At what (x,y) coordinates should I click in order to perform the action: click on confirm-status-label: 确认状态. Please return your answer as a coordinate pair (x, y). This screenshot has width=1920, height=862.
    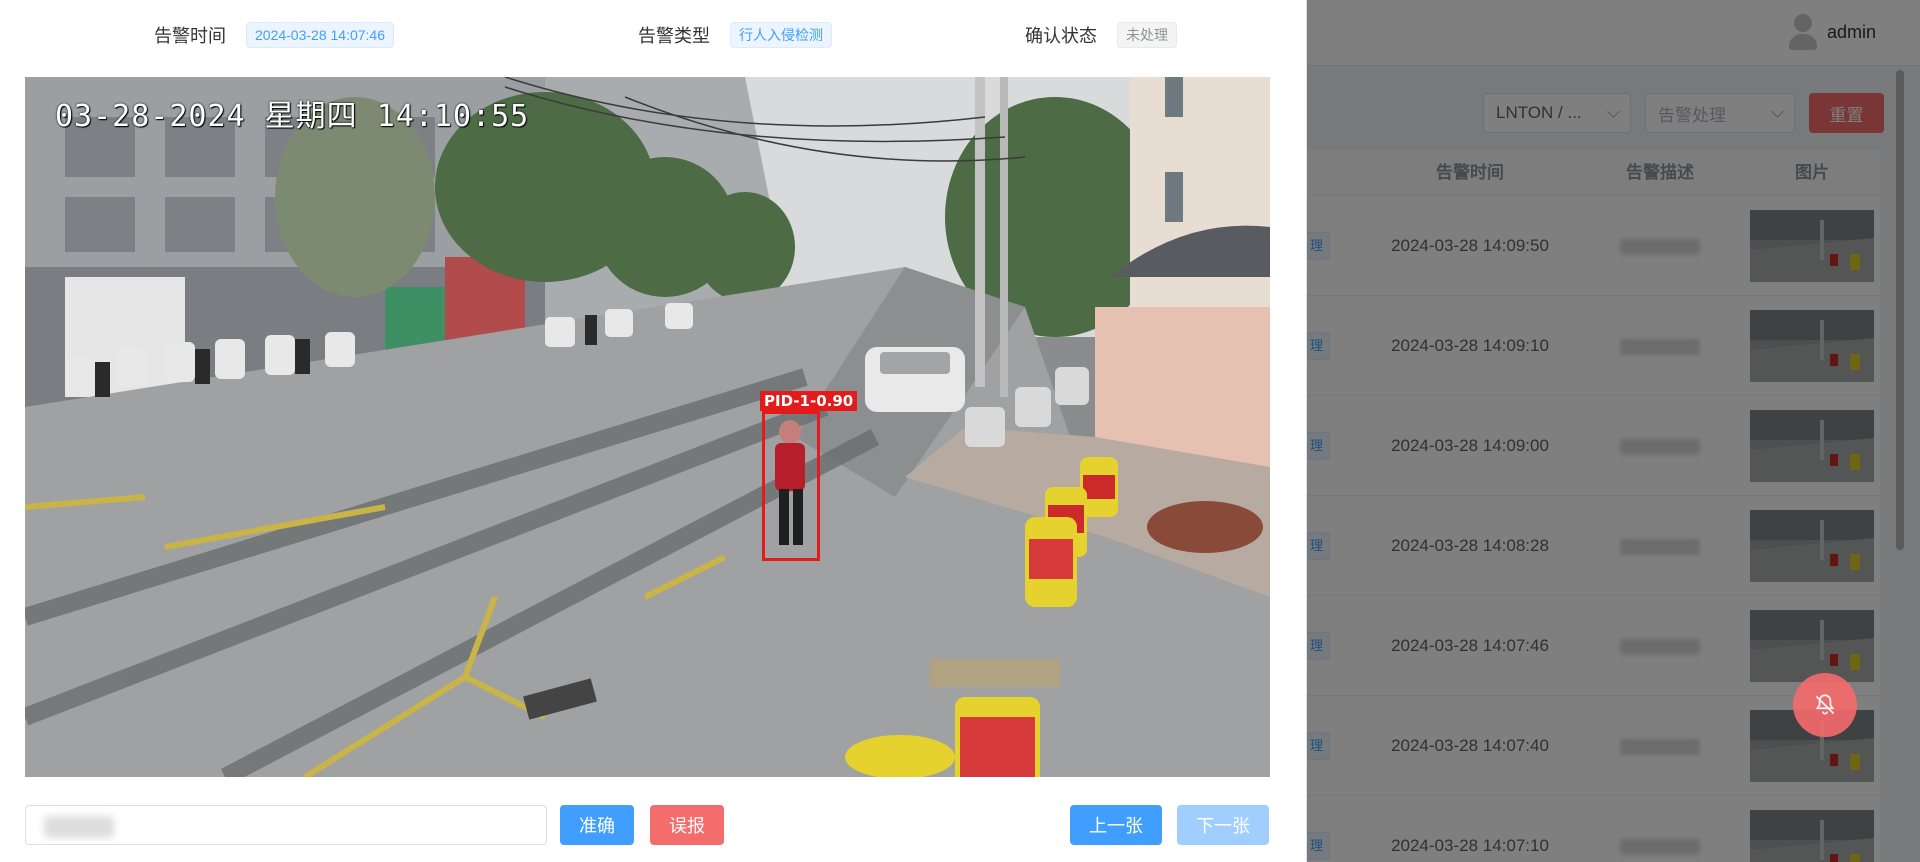
    Looking at the image, I should click on (1061, 36).